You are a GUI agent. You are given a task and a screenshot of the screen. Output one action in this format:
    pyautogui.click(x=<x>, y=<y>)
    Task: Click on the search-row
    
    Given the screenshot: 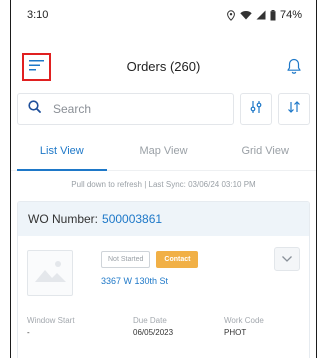 What is the action you would take?
    pyautogui.click(x=163, y=109)
    